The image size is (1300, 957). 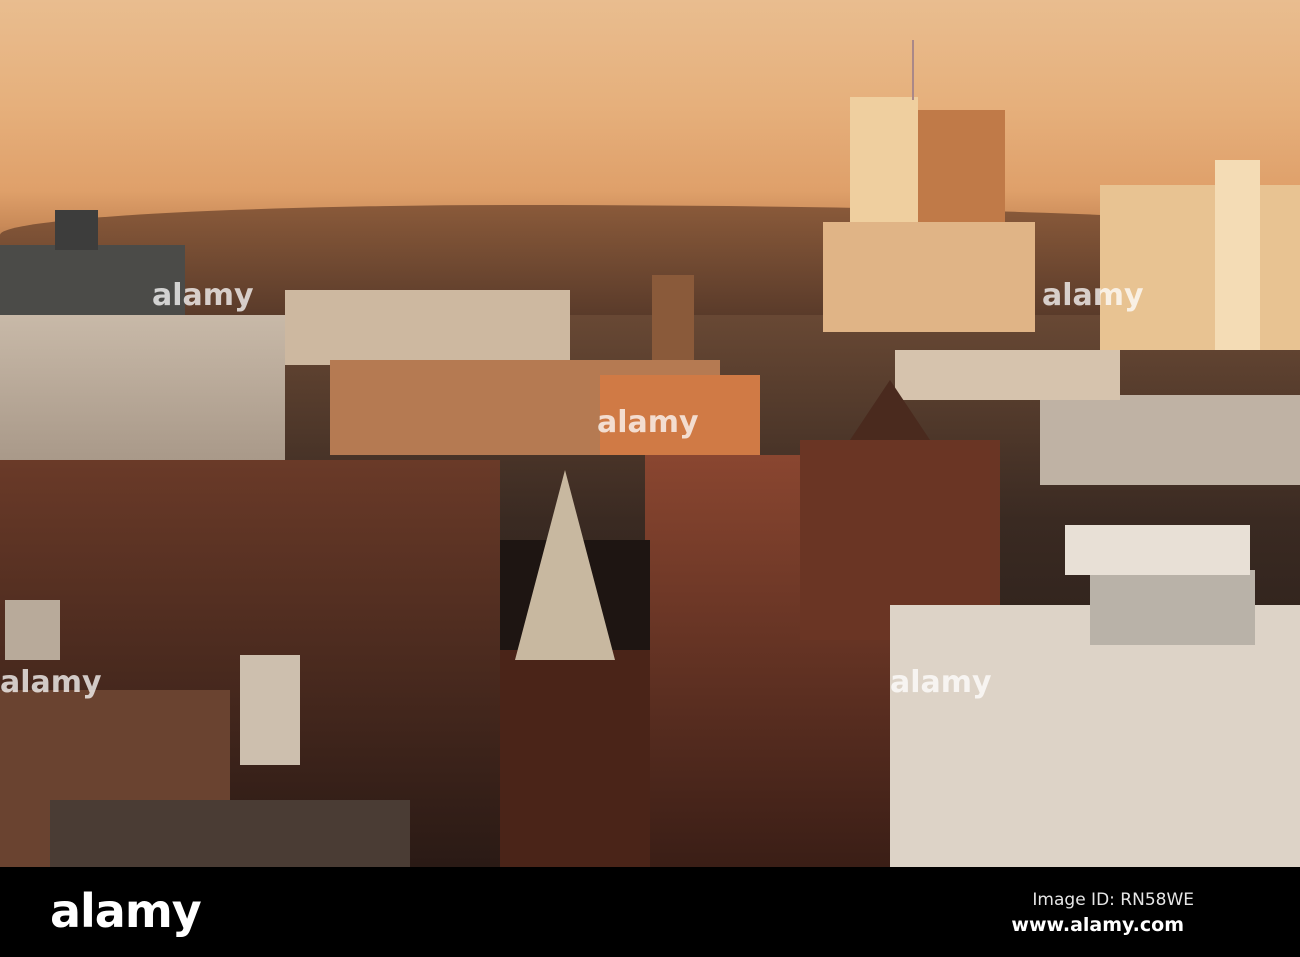 I want to click on antenna, so click(x=913, y=70).